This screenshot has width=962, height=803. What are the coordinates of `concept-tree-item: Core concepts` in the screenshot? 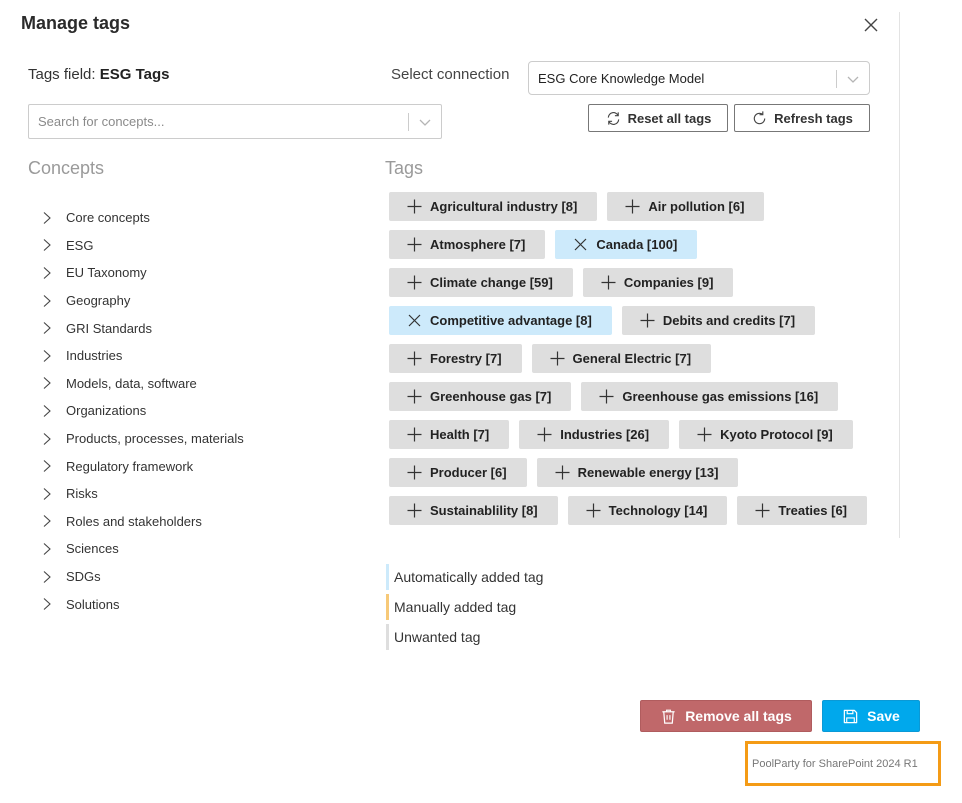 It's located at (142, 218).